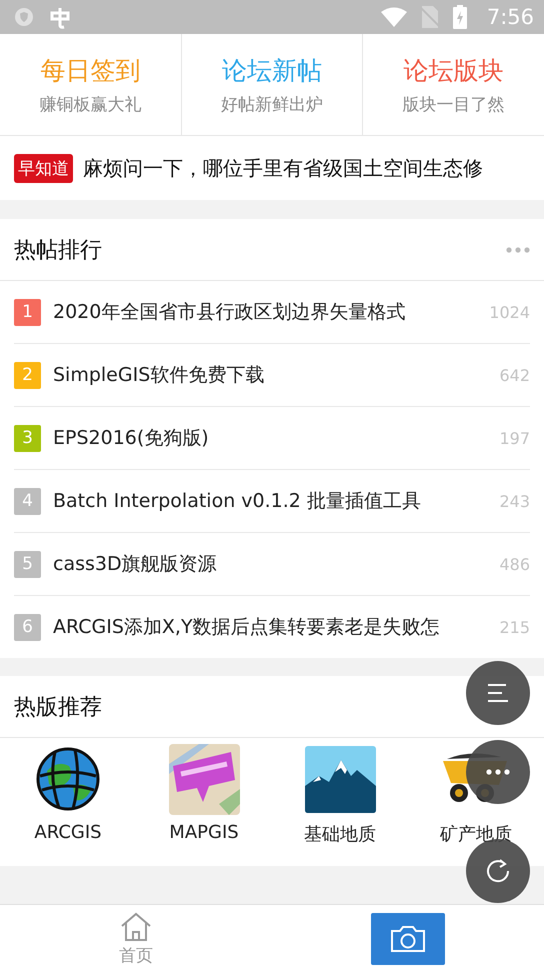 The width and height of the screenshot is (544, 973). What do you see at coordinates (514, 564) in the screenshot?
I see `post-count: 486` at bounding box center [514, 564].